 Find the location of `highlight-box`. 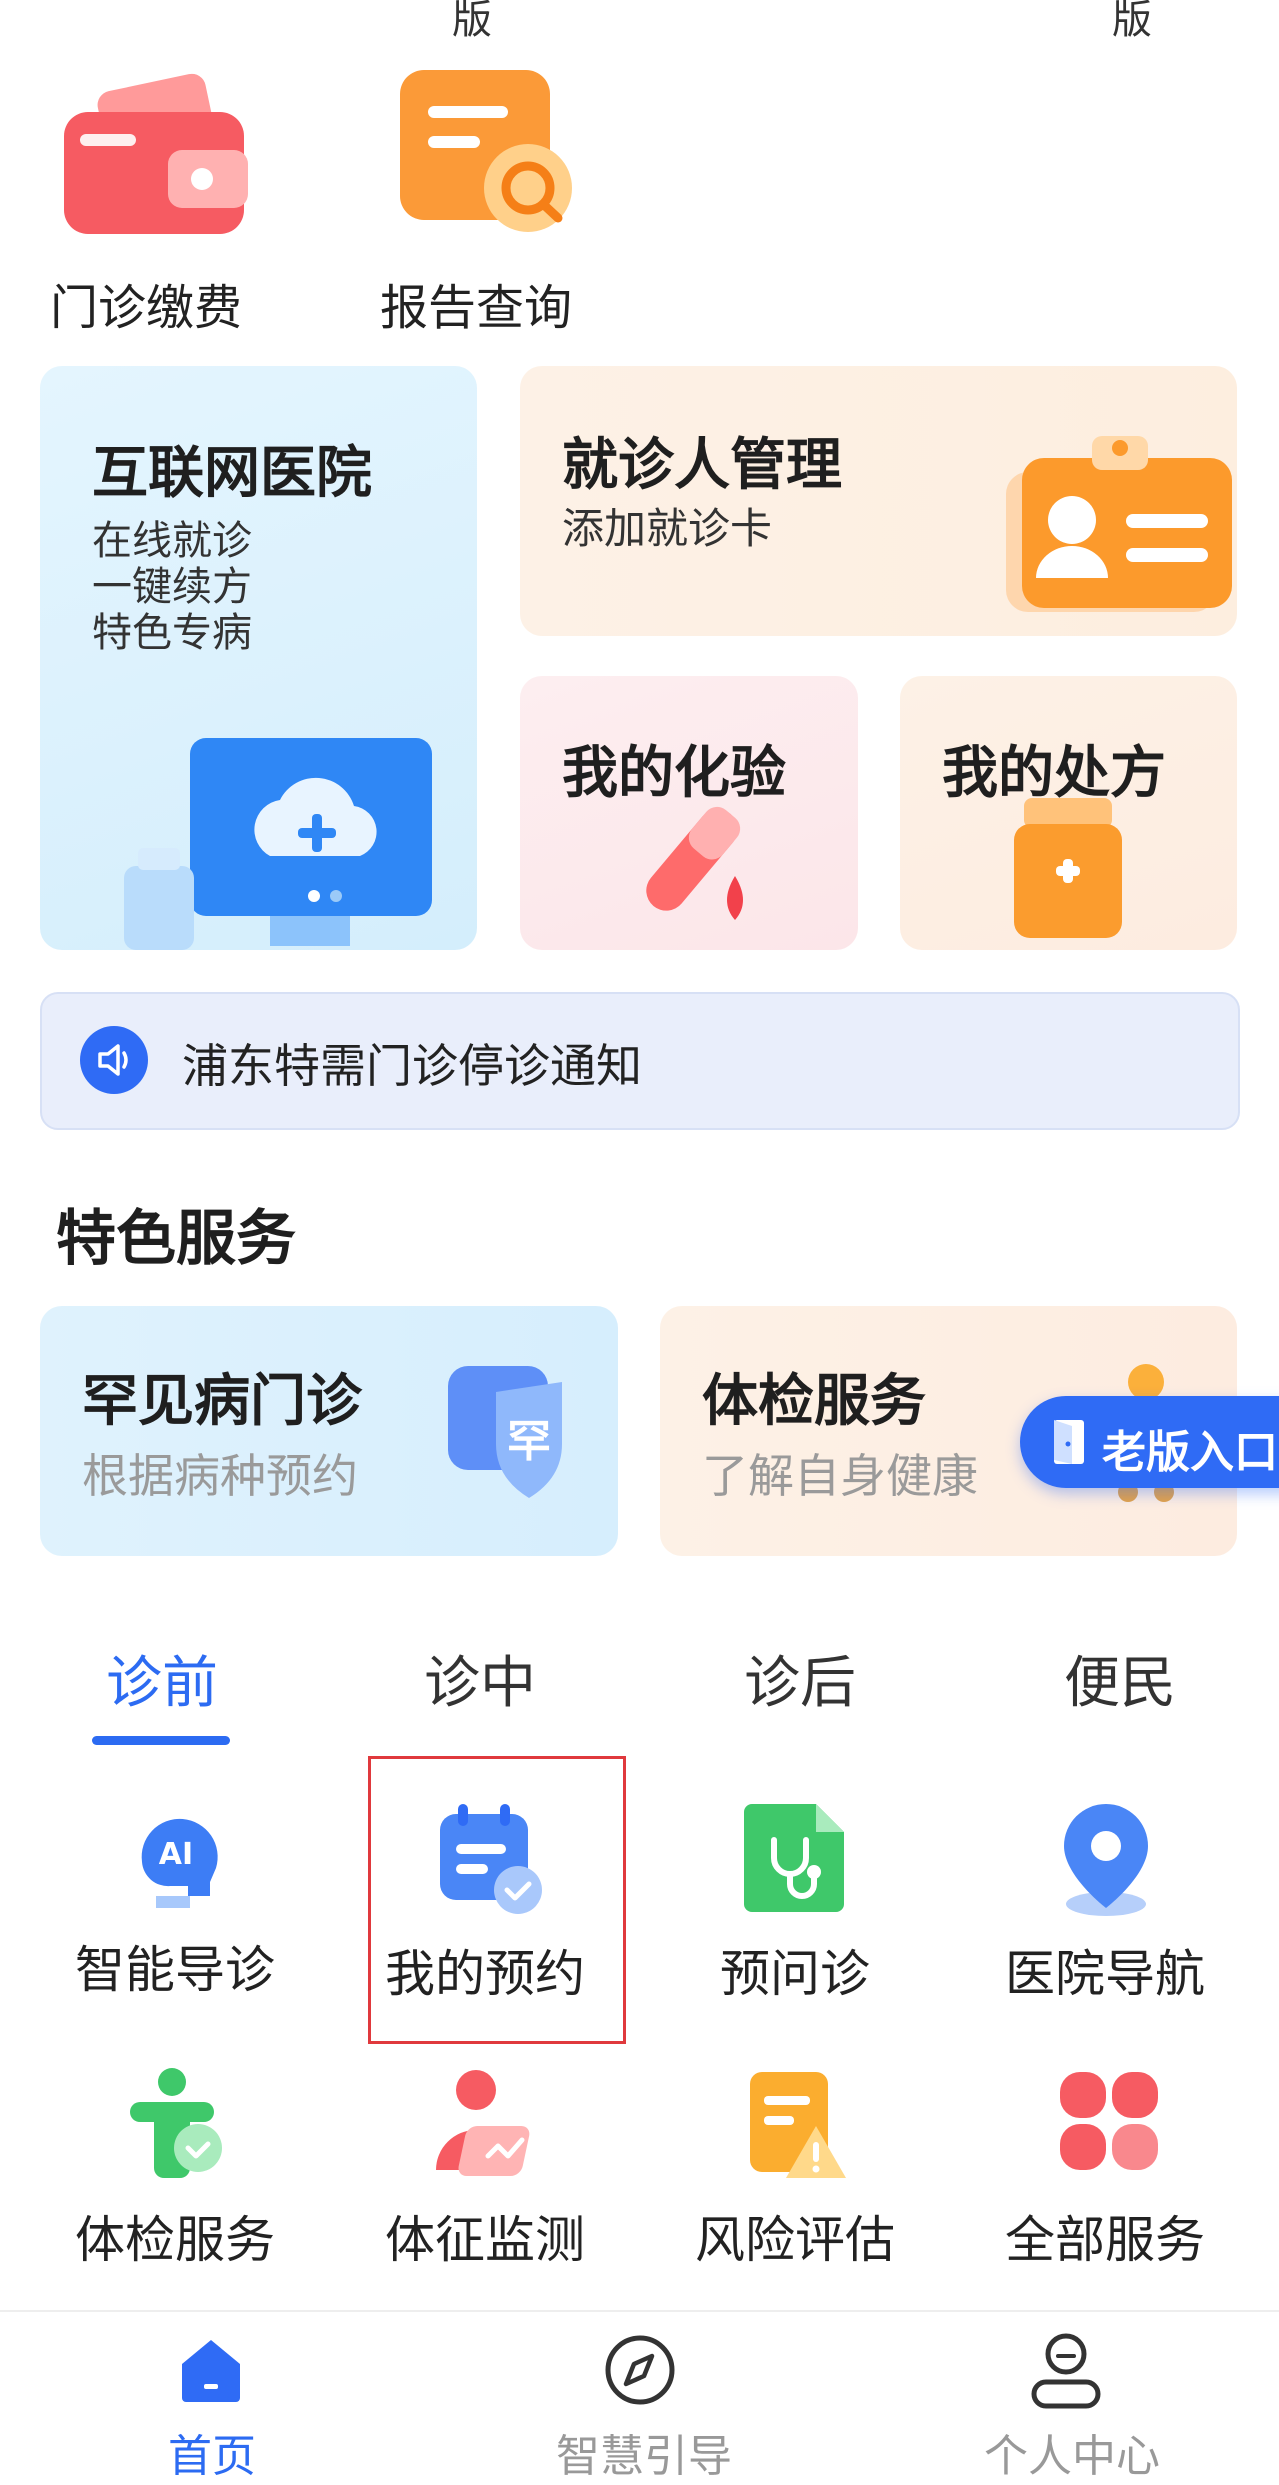

highlight-box is located at coordinates (497, 1900).